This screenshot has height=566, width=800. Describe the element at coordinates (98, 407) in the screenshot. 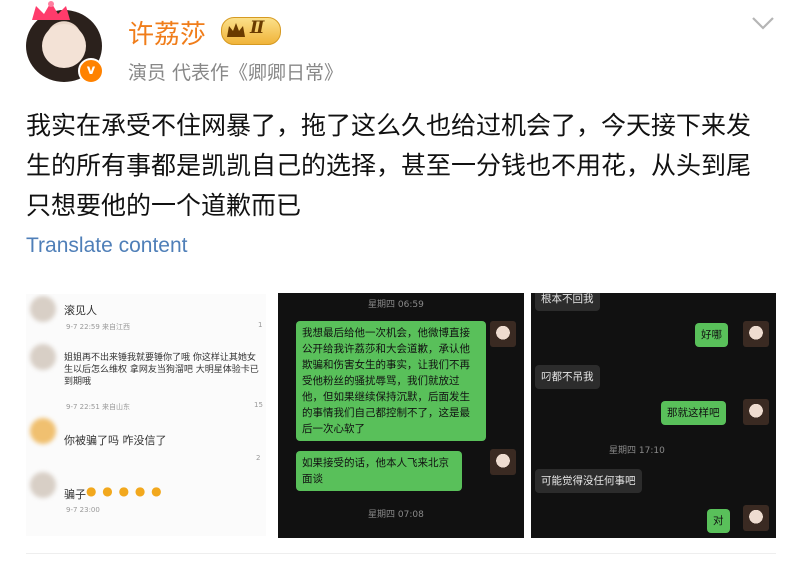

I see `comment-time: 9-7 22:51 来自山东` at that location.